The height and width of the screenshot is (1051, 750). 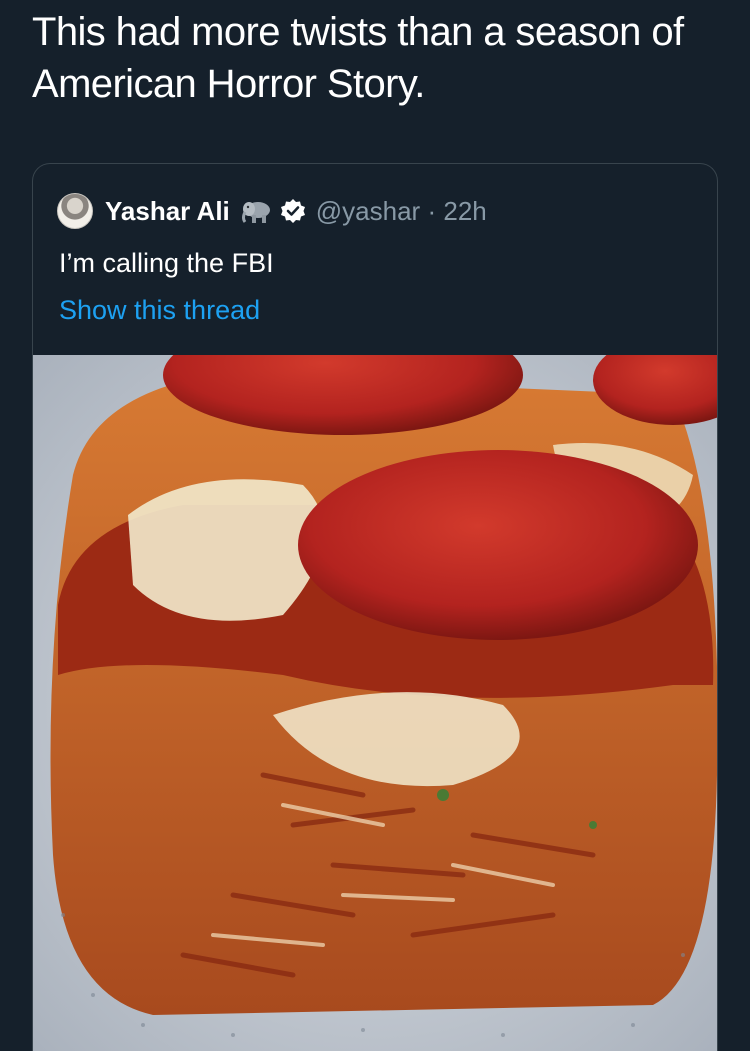 What do you see at coordinates (167, 211) in the screenshot?
I see `author-name: Yashar Ali` at bounding box center [167, 211].